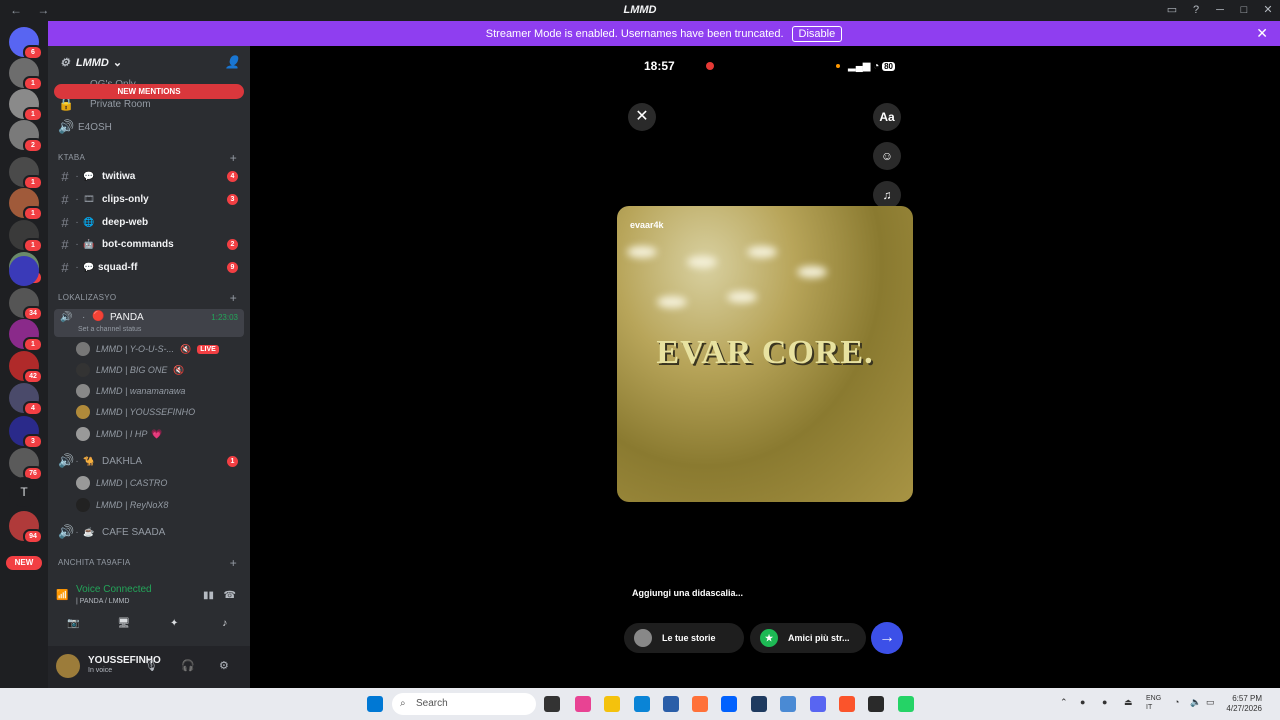 The height and width of the screenshot is (720, 1280). I want to click on channel-bot-commands: # · 🤖 bot-commands 2, so click(149, 244).